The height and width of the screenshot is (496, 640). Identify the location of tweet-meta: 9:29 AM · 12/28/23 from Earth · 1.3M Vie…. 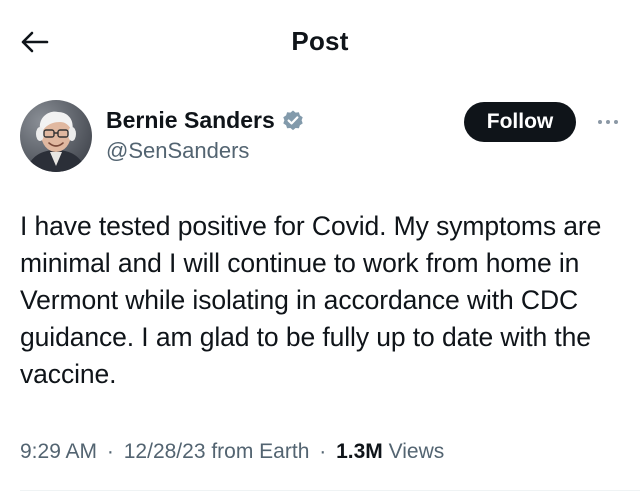
(232, 452).